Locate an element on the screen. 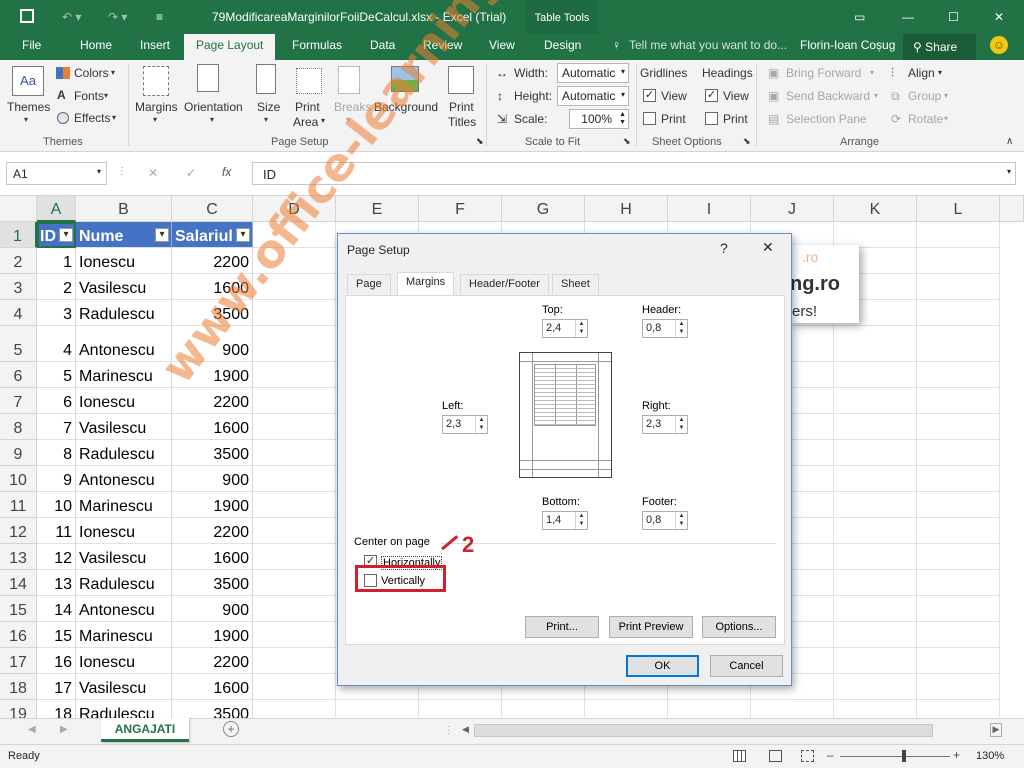 Image resolution: width=1024 pixels, height=768 pixels. scroll-left-icon: ◀ is located at coordinates (32, 729).